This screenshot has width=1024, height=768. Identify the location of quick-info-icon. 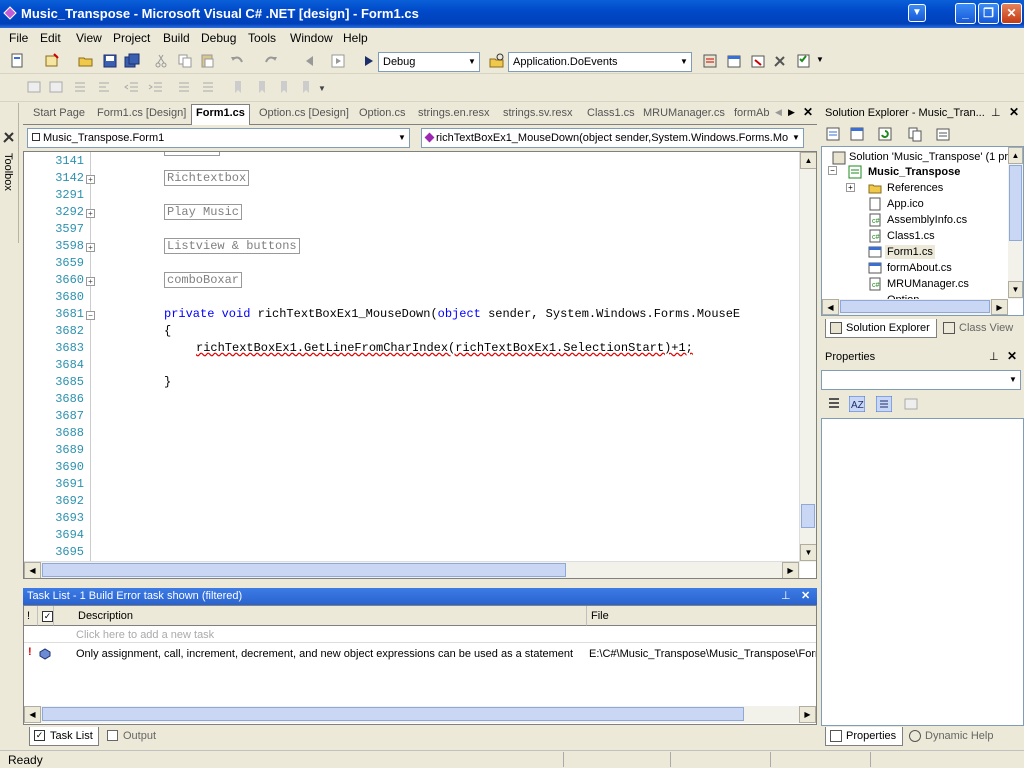
(56, 87).